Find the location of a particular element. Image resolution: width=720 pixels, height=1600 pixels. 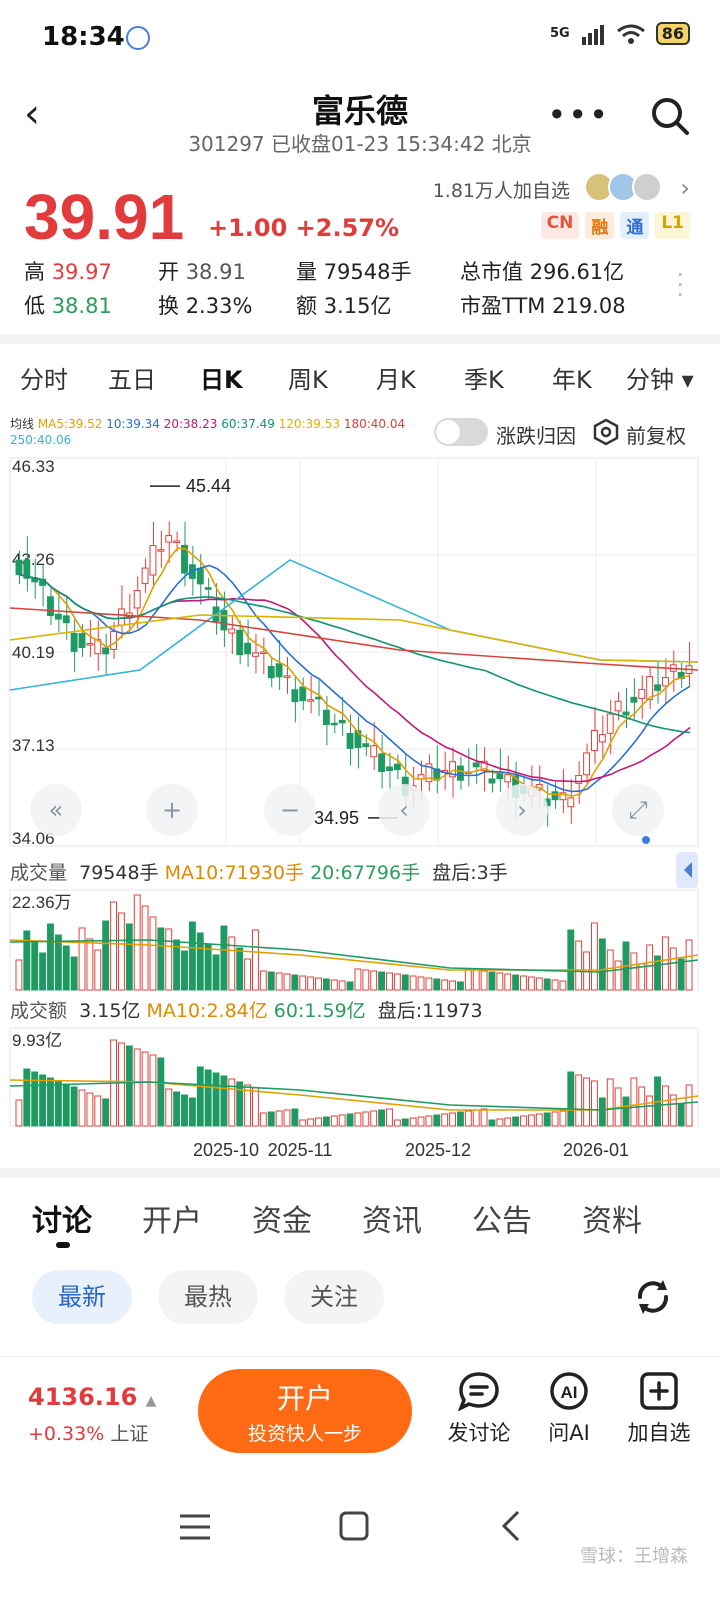

prev-icon: ‹ is located at coordinates (404, 810).